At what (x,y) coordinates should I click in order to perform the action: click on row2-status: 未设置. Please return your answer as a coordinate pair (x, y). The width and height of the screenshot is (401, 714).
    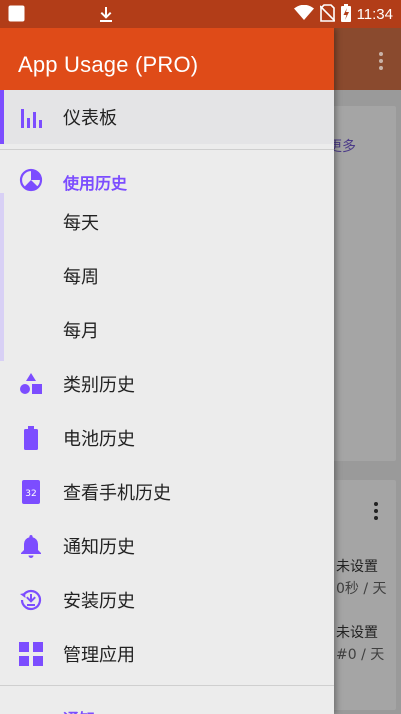
    Looking at the image, I should click on (357, 633).